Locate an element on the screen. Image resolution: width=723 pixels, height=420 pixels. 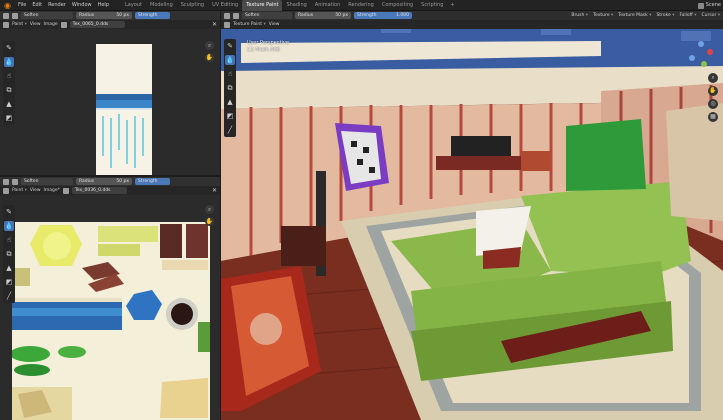
image-name-field: Tex_0036_0.dds is located at coordinates (99, 190).